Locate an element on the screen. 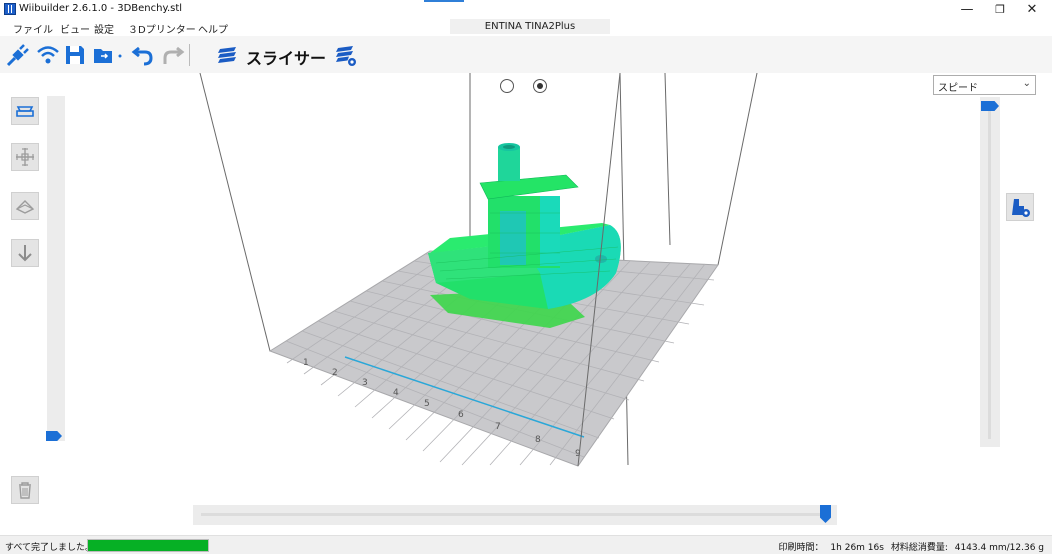 This screenshot has width=1052, height=554. app-logo-icon is located at coordinates (10, 9).